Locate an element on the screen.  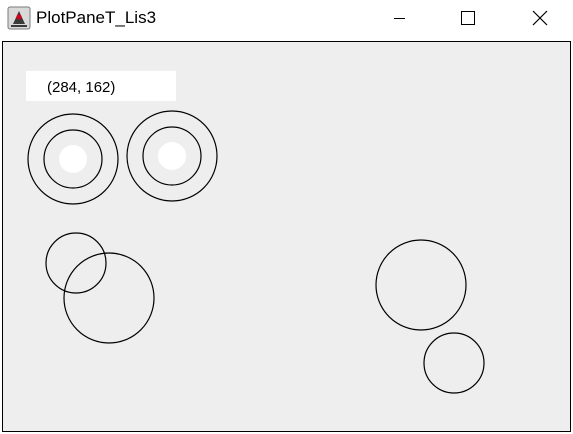
minimize-button is located at coordinates (399, 18).